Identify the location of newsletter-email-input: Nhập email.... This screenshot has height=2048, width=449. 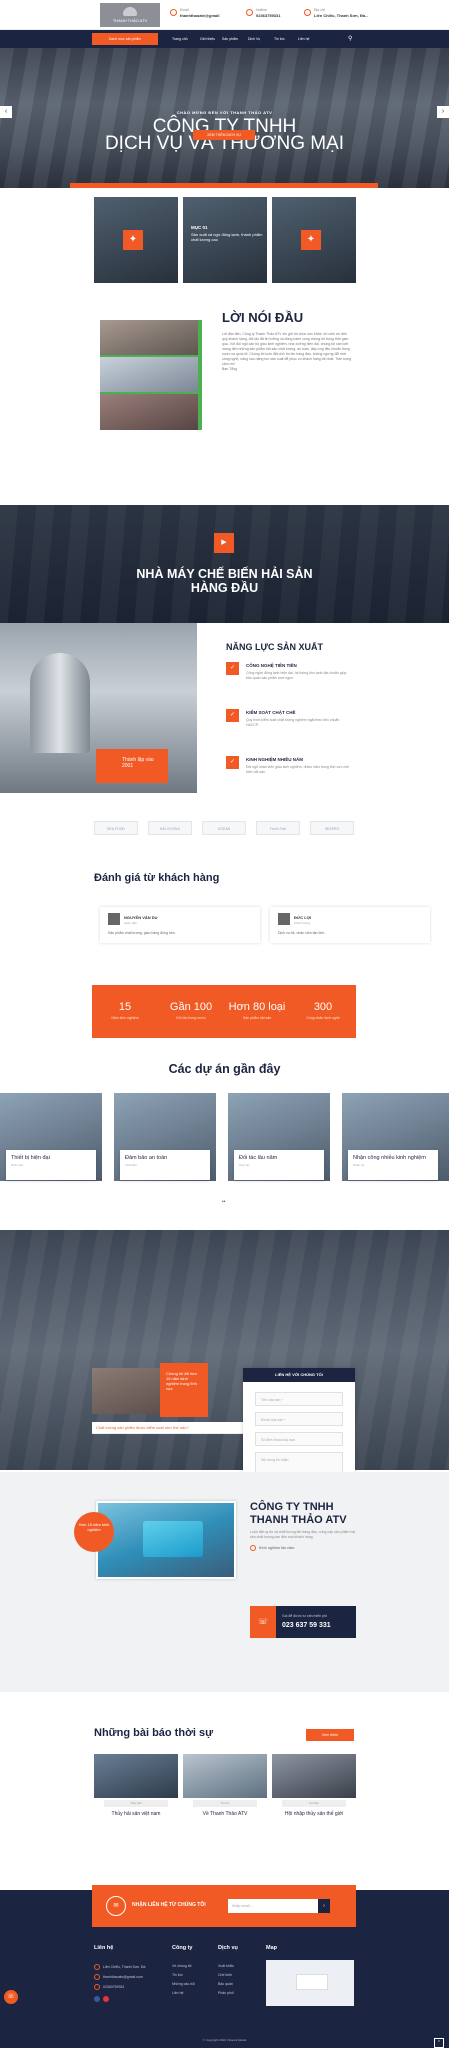
(279, 1906).